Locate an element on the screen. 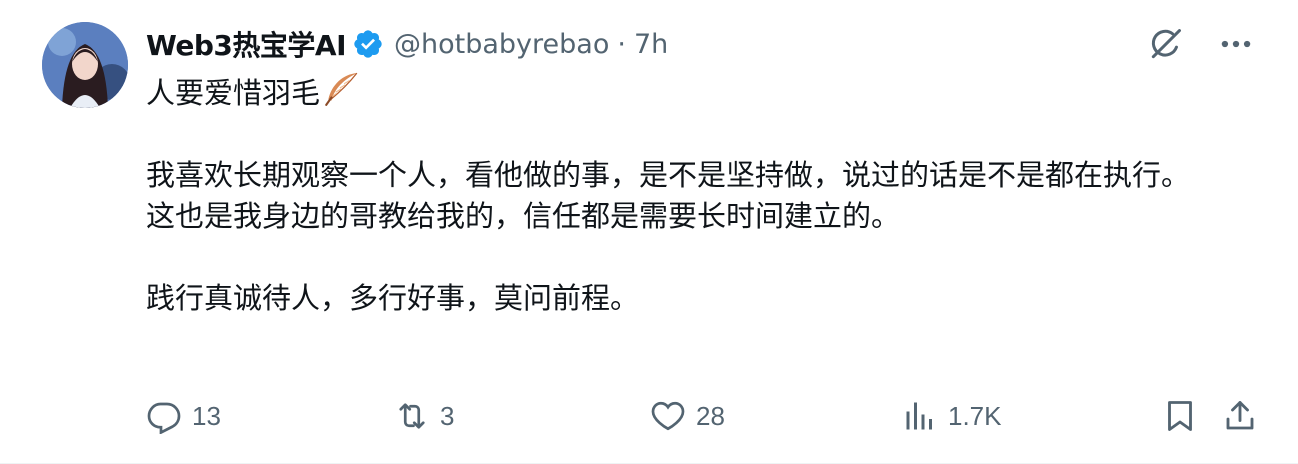 Image resolution: width=1298 pixels, height=464 pixels. tweet-header: Web3热宝学AI @hotbabyrebao · 7h is located at coordinates (407, 44).